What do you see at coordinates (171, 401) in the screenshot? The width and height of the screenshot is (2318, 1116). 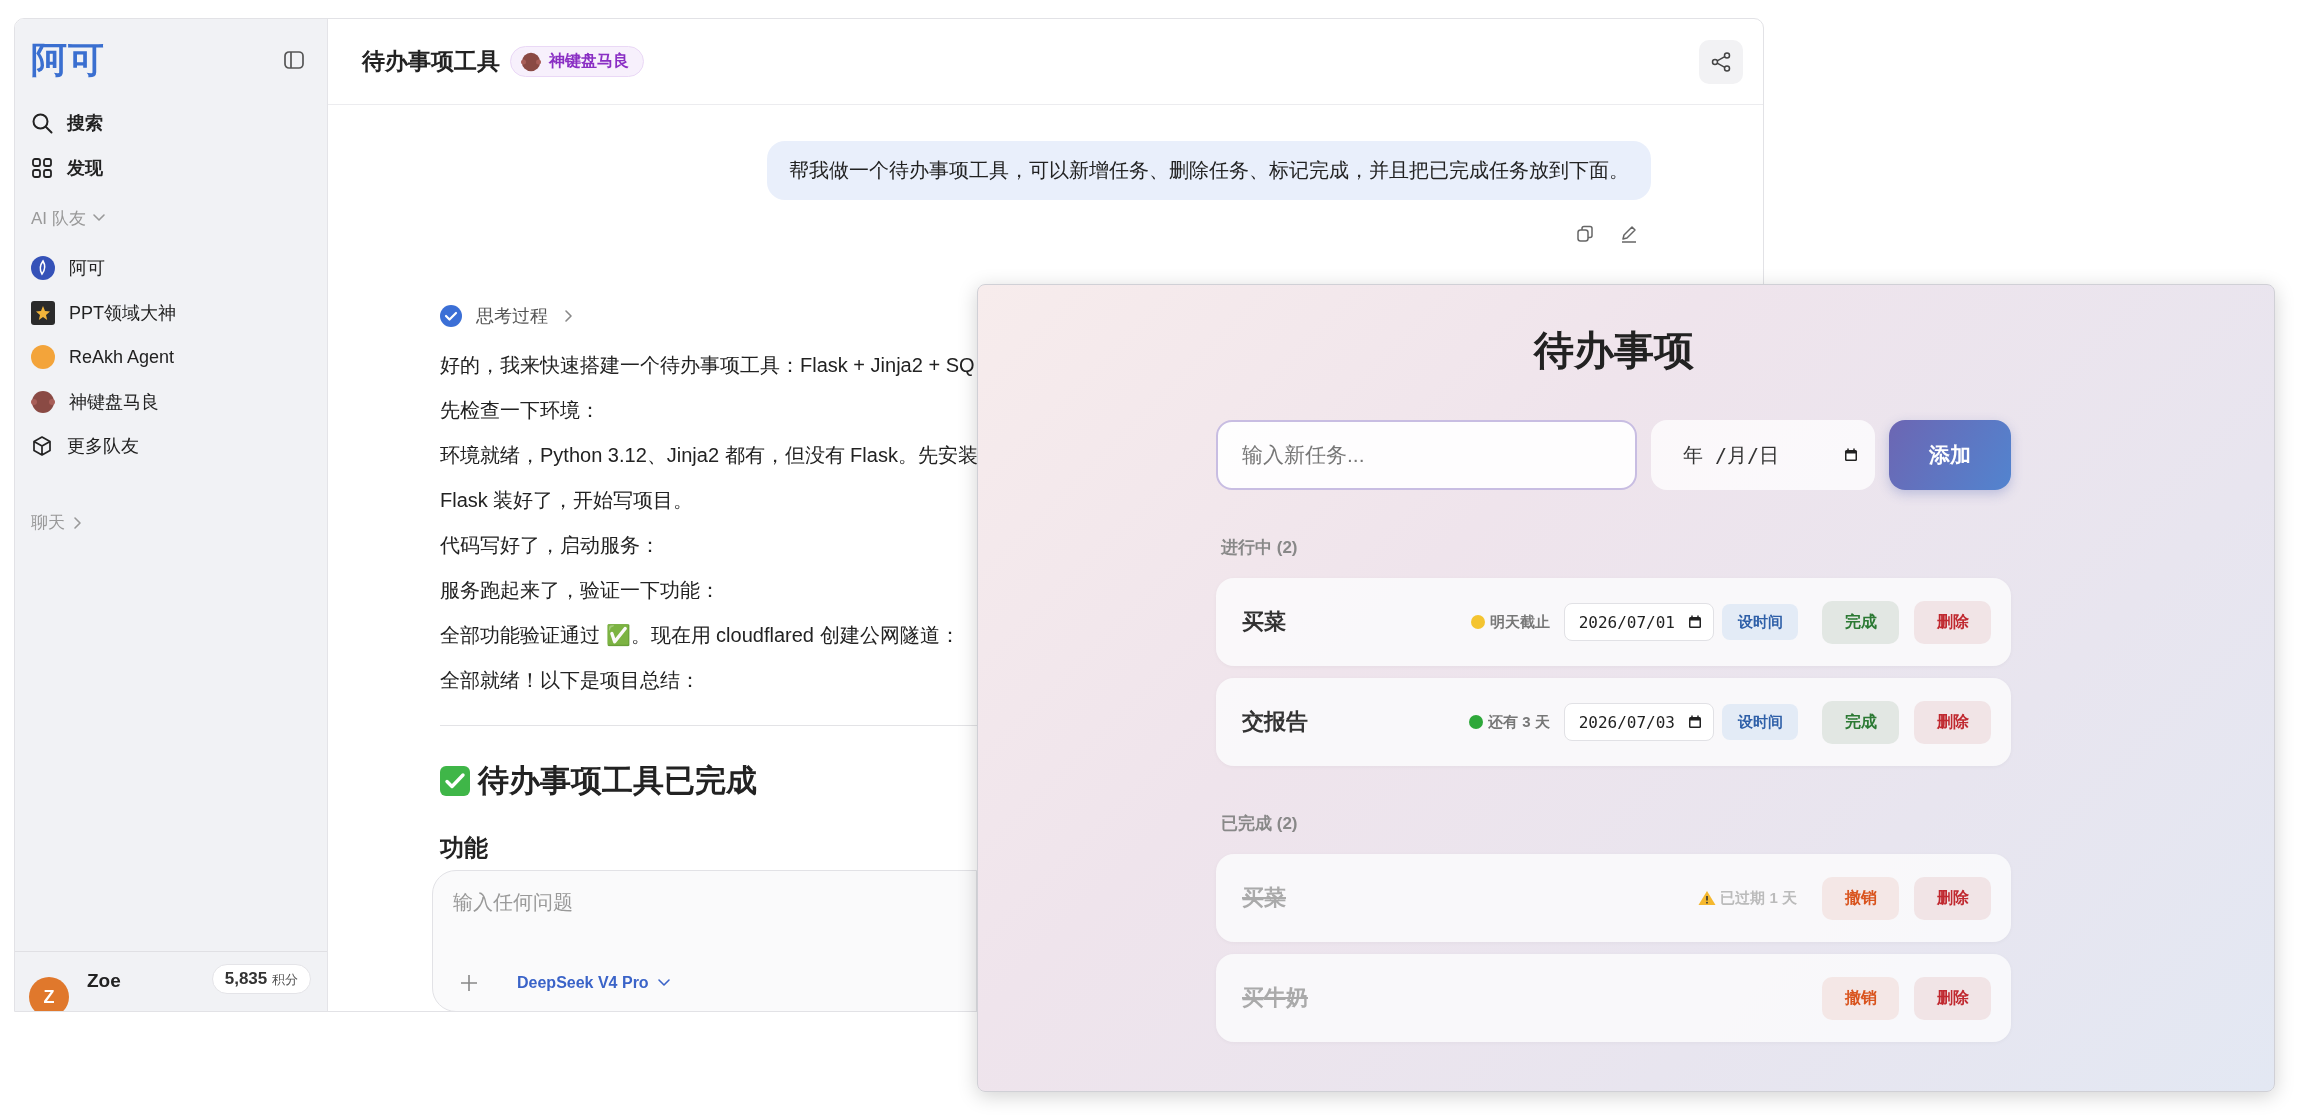 I see `sidebar-item: 神键盘马良` at bounding box center [171, 401].